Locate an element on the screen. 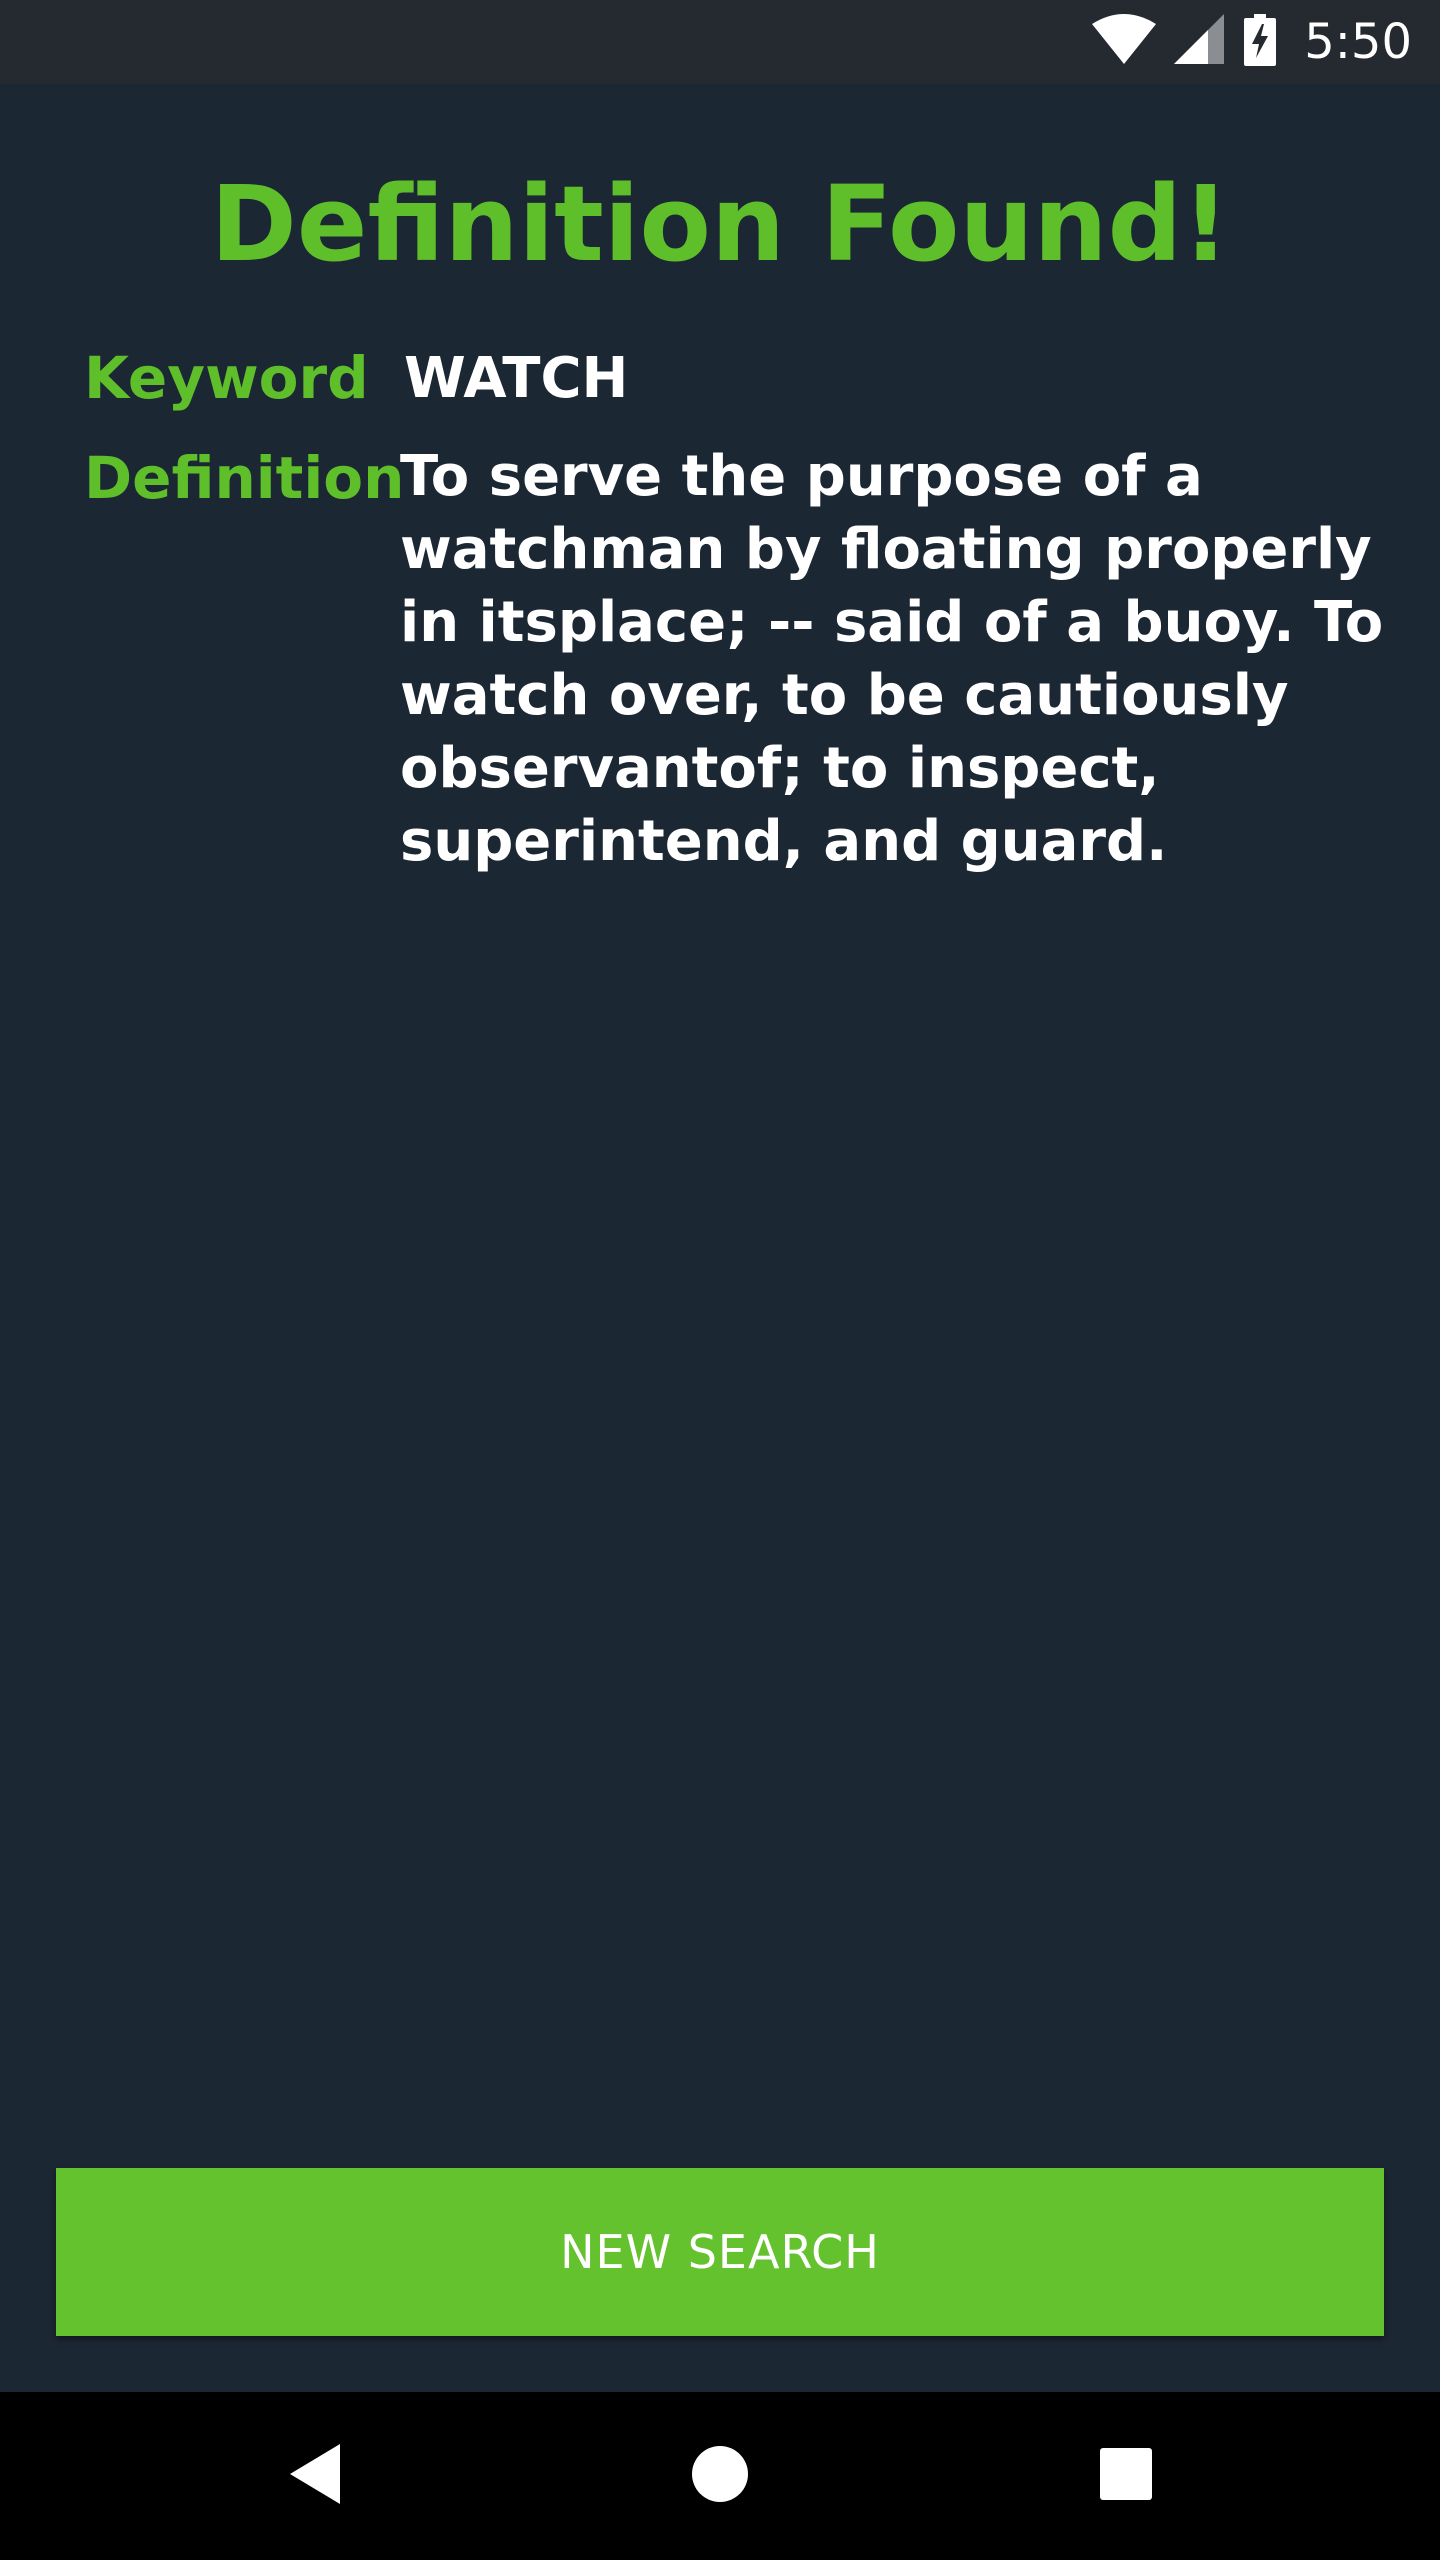 The image size is (1440, 2560). keyword-label: Keyword is located at coordinates (226, 378).